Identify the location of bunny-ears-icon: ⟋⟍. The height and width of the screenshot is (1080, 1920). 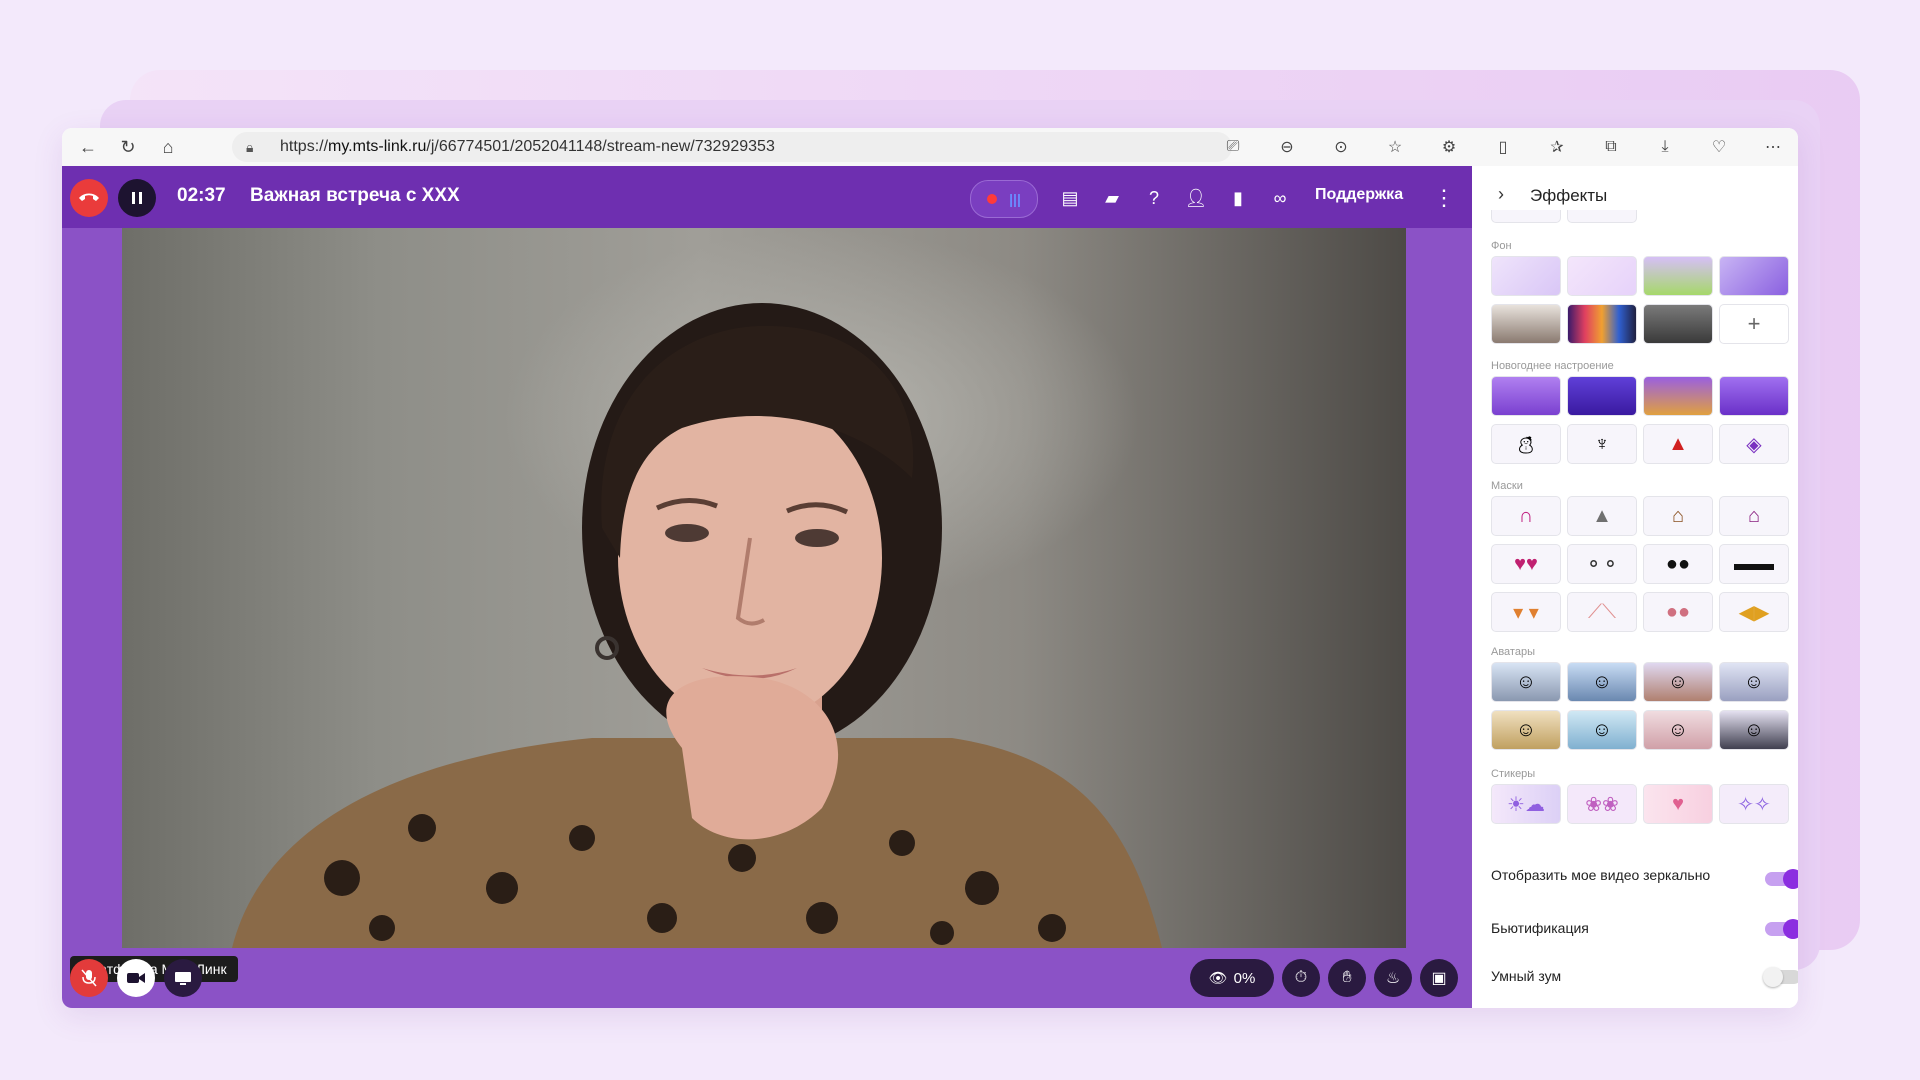
(1602, 612).